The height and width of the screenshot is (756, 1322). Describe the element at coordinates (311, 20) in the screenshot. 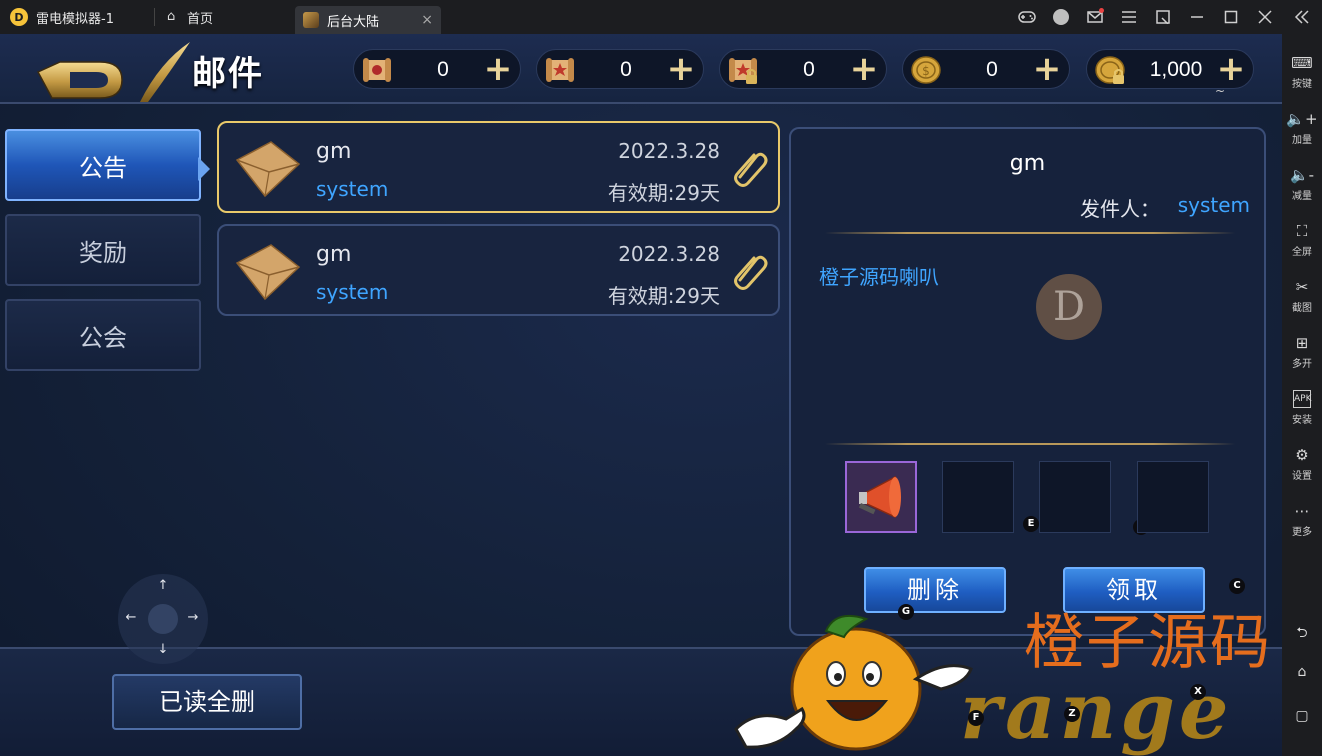

I see `game-tab-icon` at that location.